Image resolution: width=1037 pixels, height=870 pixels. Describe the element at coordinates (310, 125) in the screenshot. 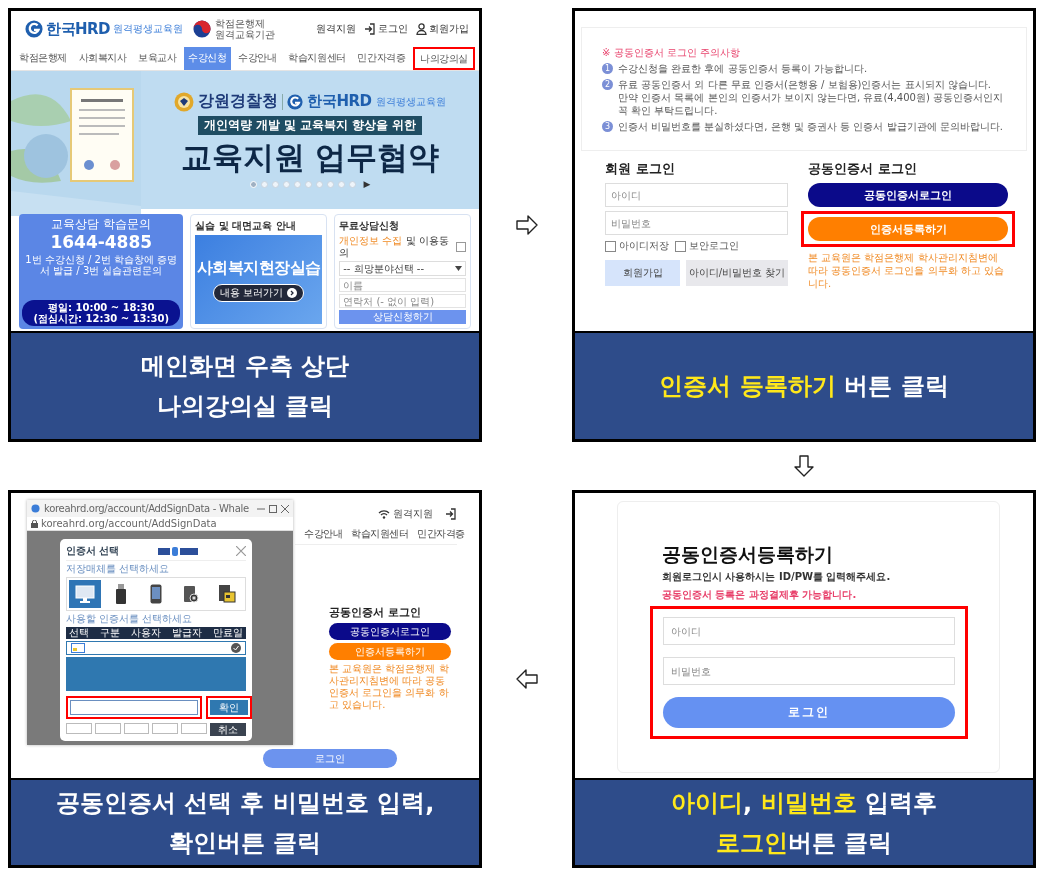

I see `banner-subtitle: 개인역량 개발 및 교육복지 향상을 위한` at that location.